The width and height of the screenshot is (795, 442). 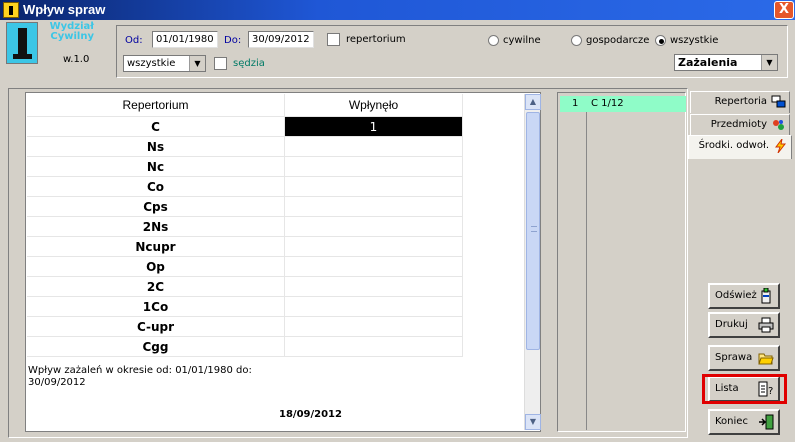 What do you see at coordinates (766, 296) in the screenshot?
I see `refresh-icon` at bounding box center [766, 296].